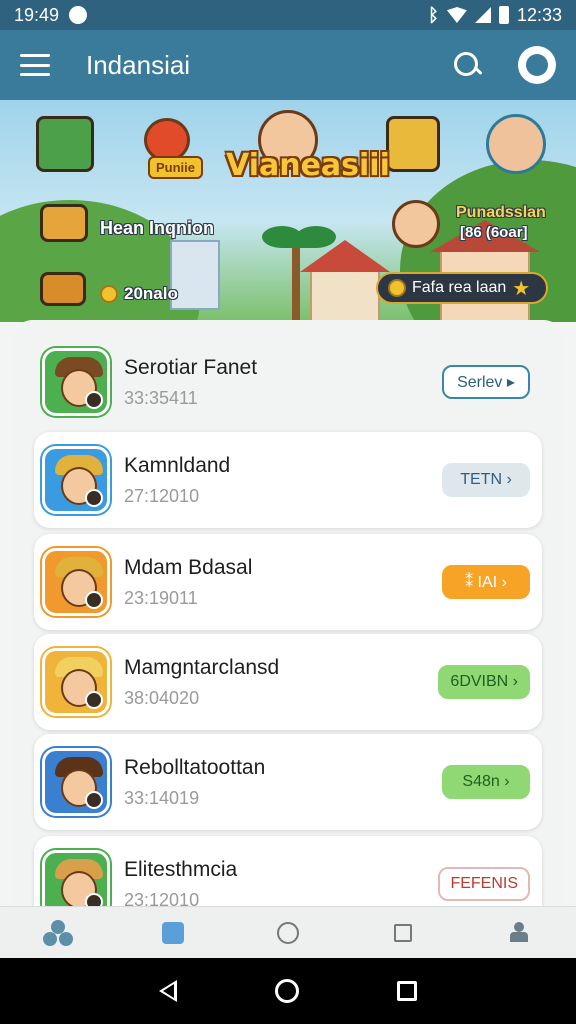 This screenshot has height=1024, width=576. I want to click on star-icon: ★, so click(521, 288).